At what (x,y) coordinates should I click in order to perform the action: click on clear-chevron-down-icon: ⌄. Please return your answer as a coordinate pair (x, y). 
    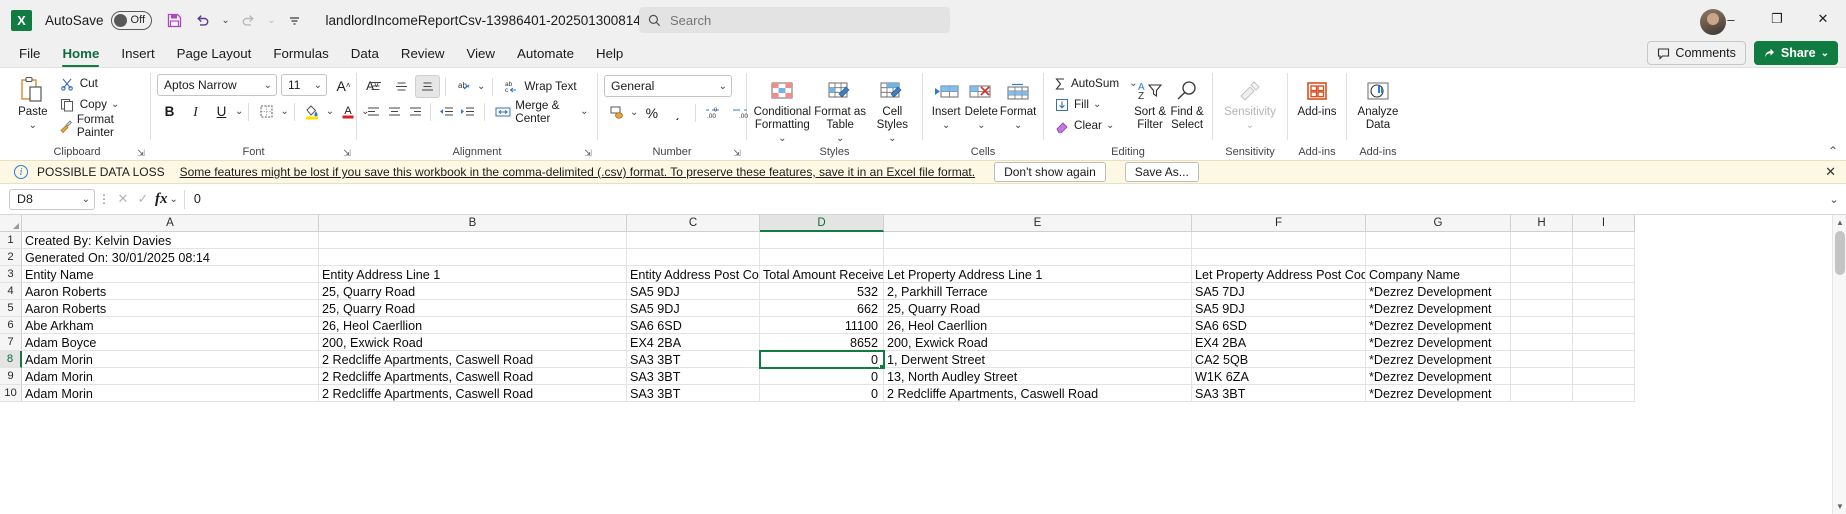
    Looking at the image, I should click on (1110, 125).